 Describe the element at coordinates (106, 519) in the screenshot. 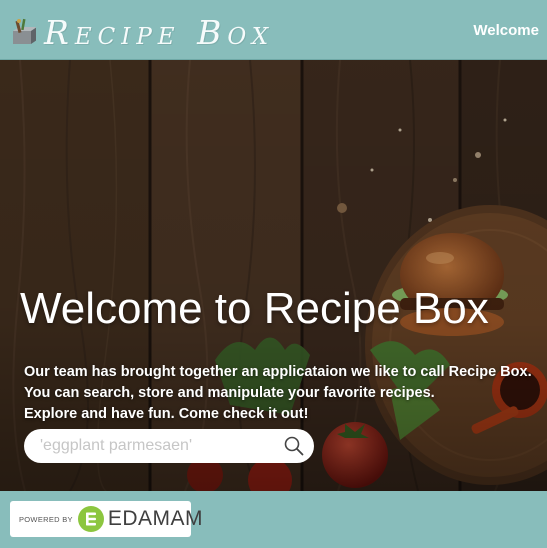

I see `edamam-attribution-link: POWERED BY EDAMAM` at that location.